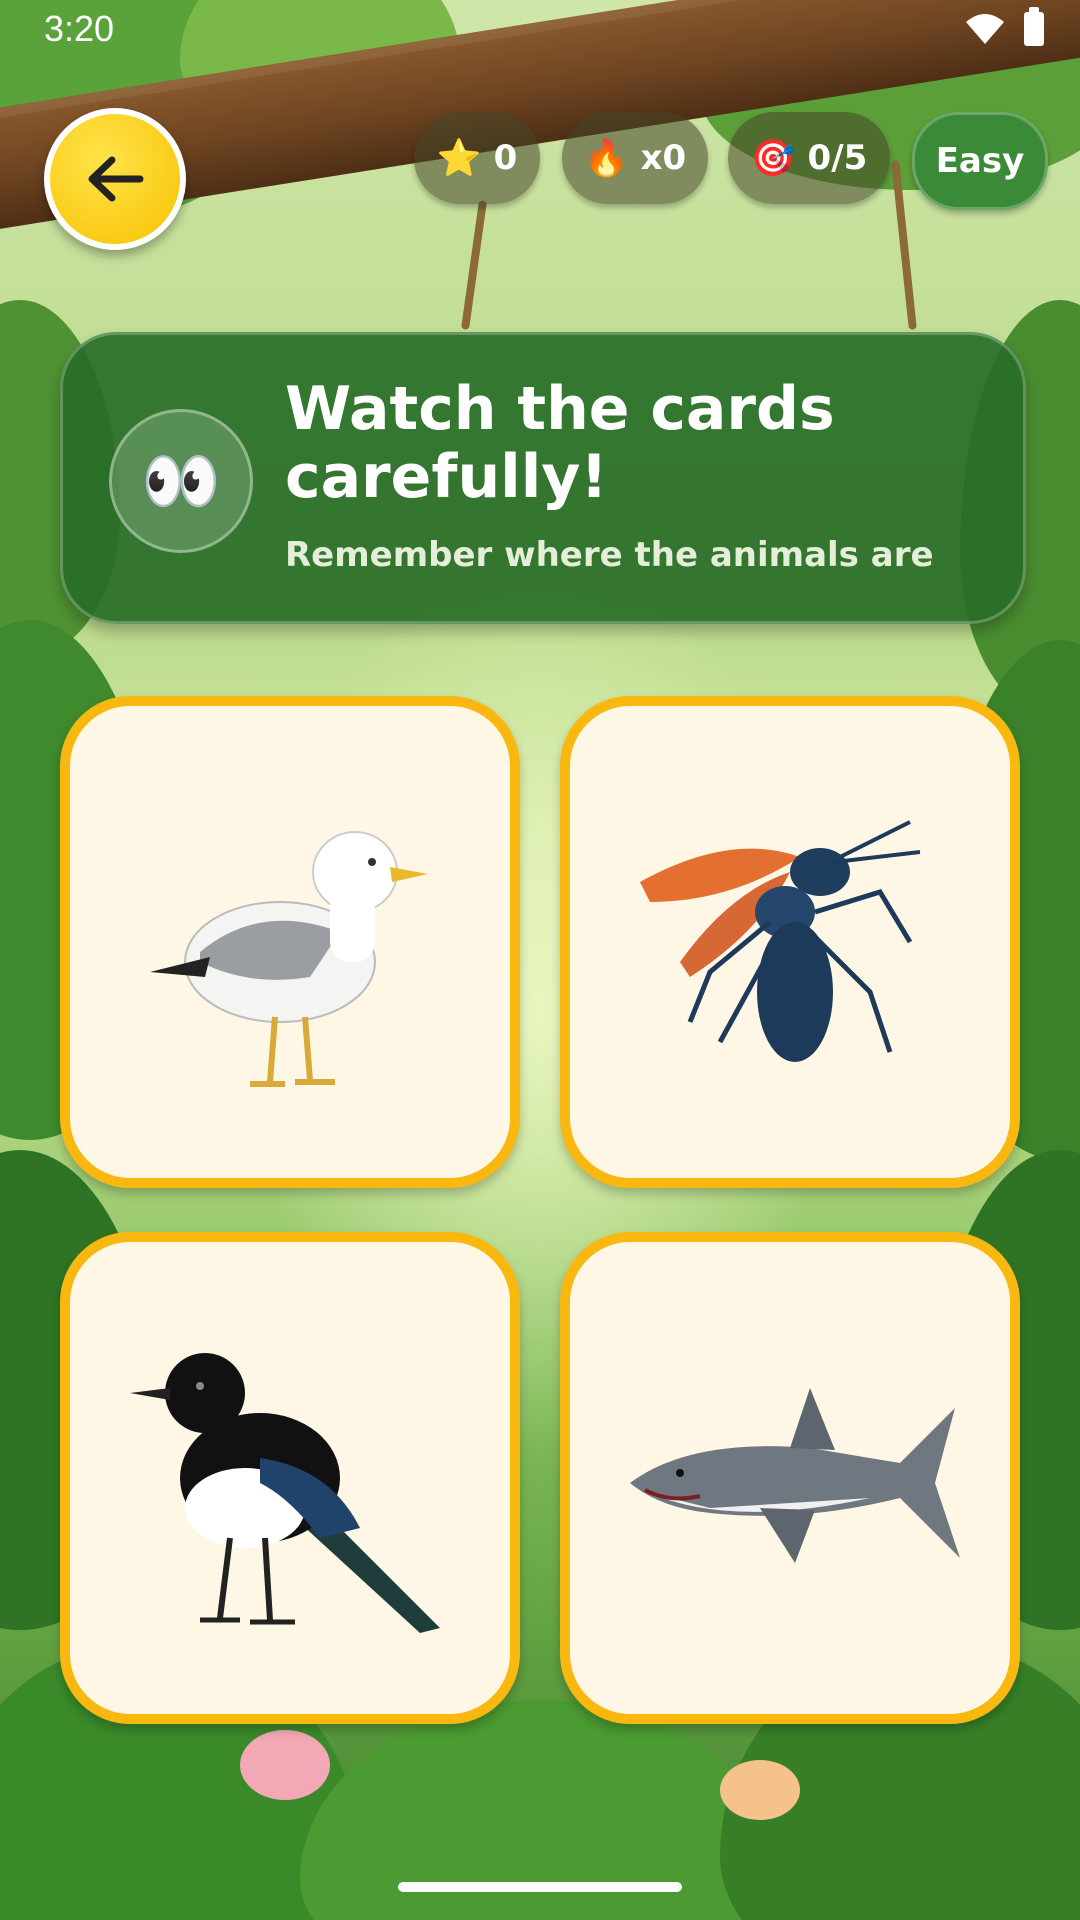 Image resolution: width=1080 pixels, height=1920 pixels. I want to click on wifi-icon, so click(985, 29).